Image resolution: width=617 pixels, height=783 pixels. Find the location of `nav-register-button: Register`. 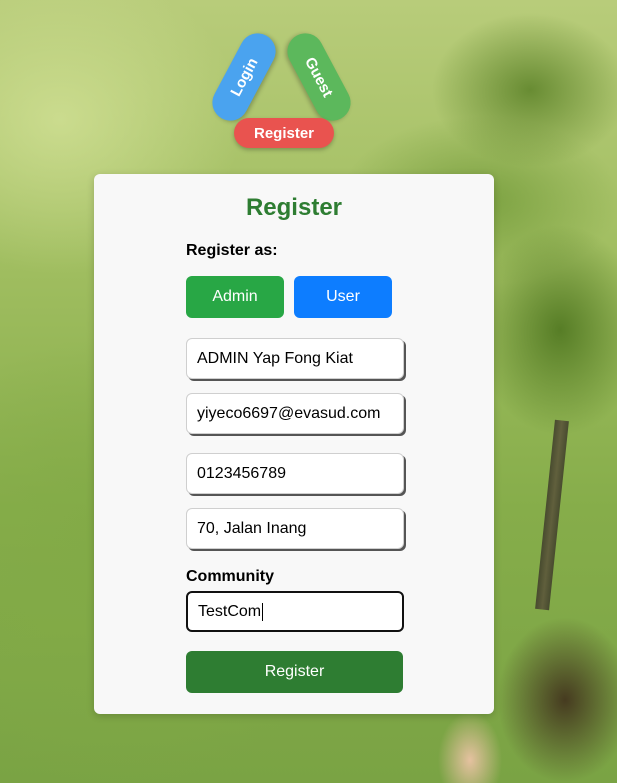

nav-register-button: Register is located at coordinates (284, 133).